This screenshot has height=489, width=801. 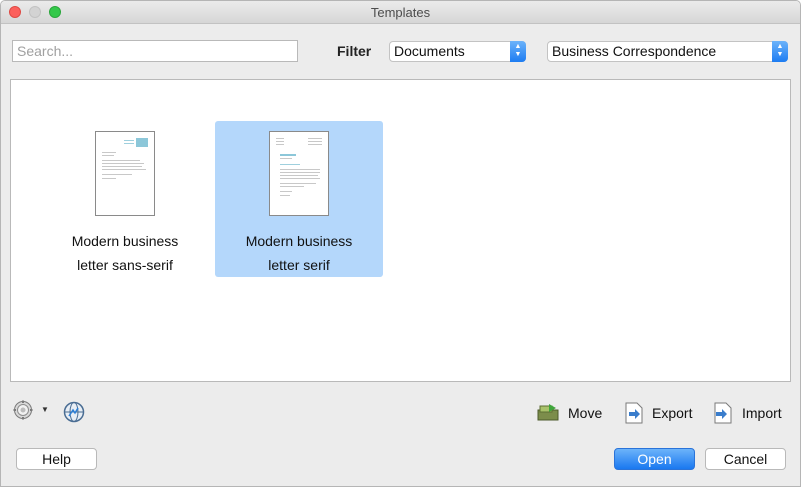 What do you see at coordinates (634, 51) in the screenshot?
I see `category-value: Business Correspondence` at bounding box center [634, 51].